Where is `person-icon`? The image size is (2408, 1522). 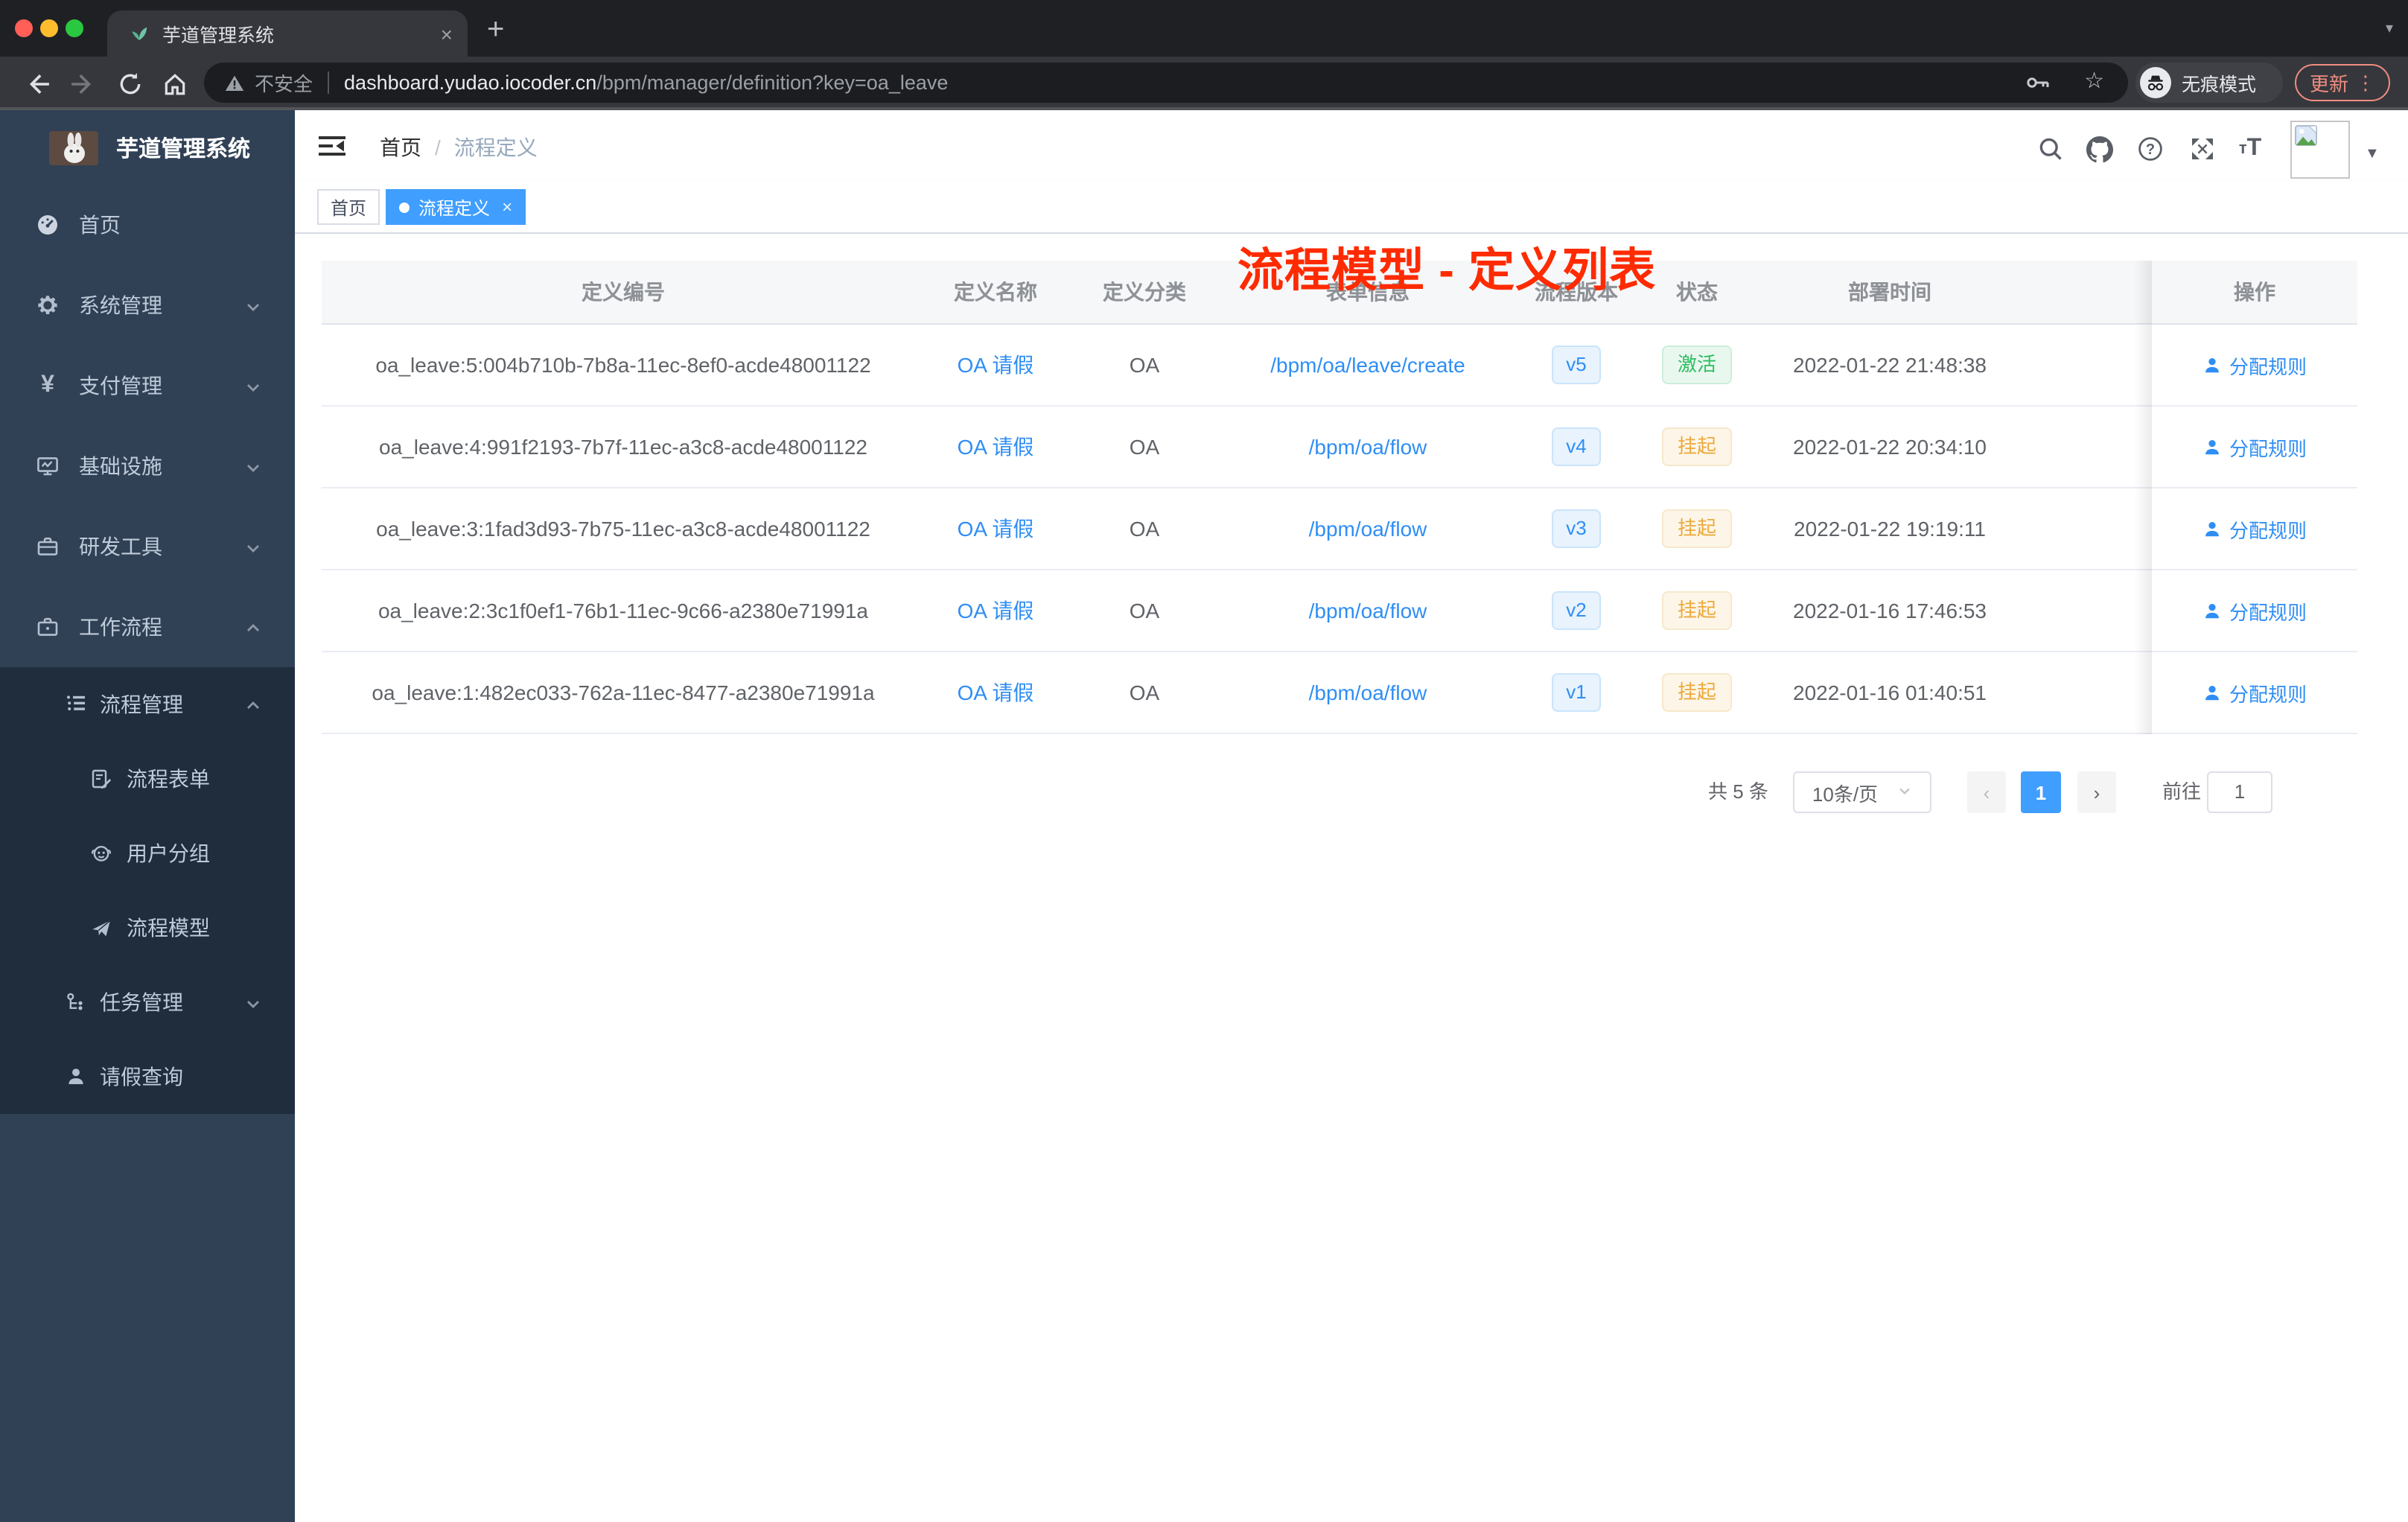
person-icon is located at coordinates (2212, 364).